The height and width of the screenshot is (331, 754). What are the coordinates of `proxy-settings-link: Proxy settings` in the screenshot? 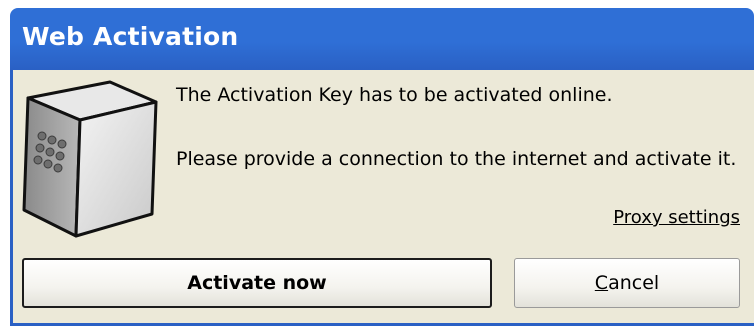 It's located at (676, 217).